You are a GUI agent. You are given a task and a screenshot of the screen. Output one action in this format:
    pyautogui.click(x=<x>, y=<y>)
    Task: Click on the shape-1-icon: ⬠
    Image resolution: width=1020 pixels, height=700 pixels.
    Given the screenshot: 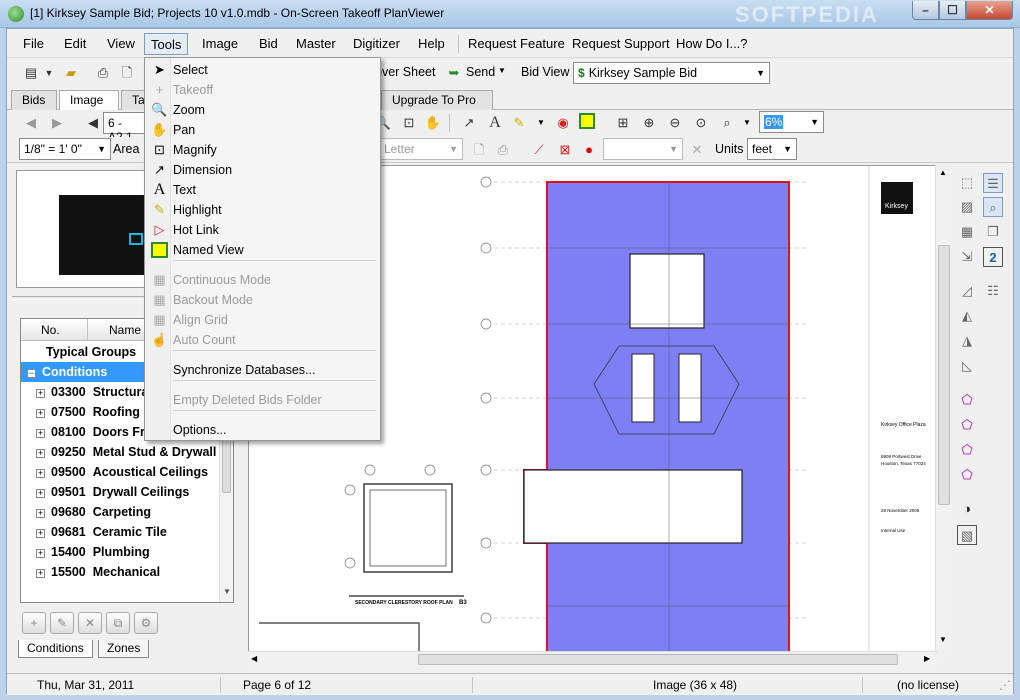 What is the action you would take?
    pyautogui.click(x=967, y=400)
    